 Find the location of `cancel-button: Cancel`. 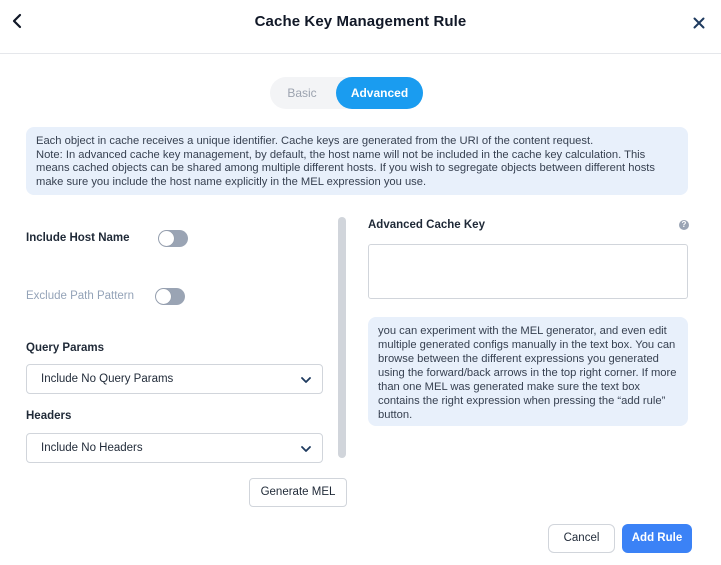

cancel-button: Cancel is located at coordinates (581, 538).